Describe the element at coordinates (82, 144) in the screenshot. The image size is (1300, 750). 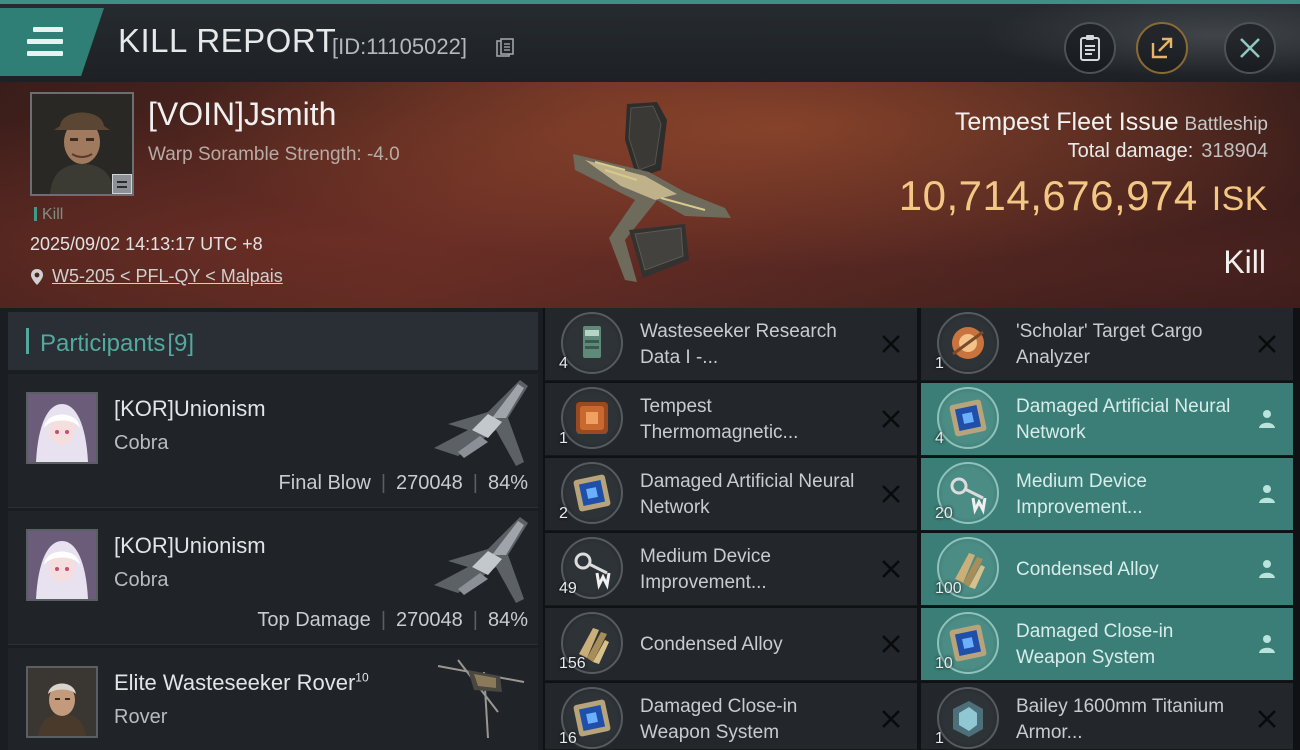
I see `victim-avatar` at that location.